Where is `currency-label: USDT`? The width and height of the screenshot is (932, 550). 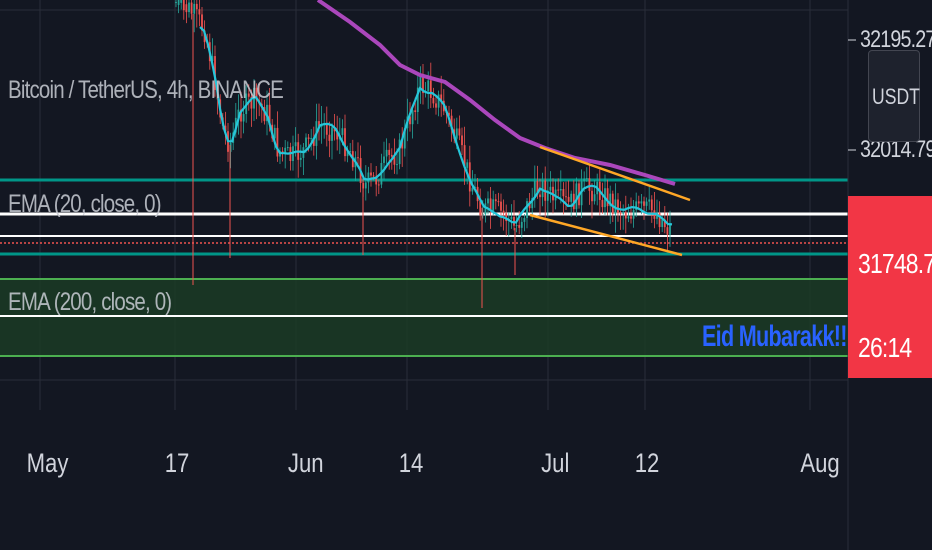
currency-label: USDT is located at coordinates (896, 97).